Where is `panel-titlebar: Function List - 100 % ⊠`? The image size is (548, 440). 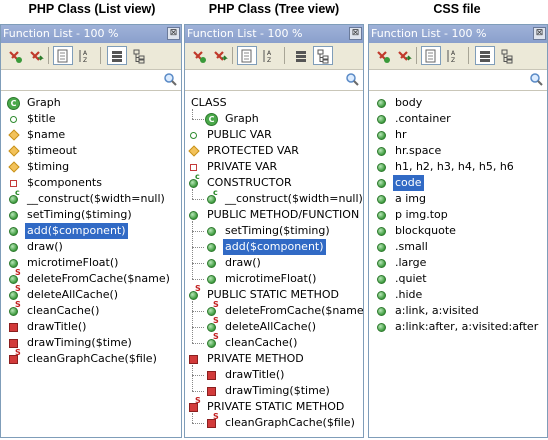 panel-titlebar: Function List - 100 % ⊠ is located at coordinates (91, 34).